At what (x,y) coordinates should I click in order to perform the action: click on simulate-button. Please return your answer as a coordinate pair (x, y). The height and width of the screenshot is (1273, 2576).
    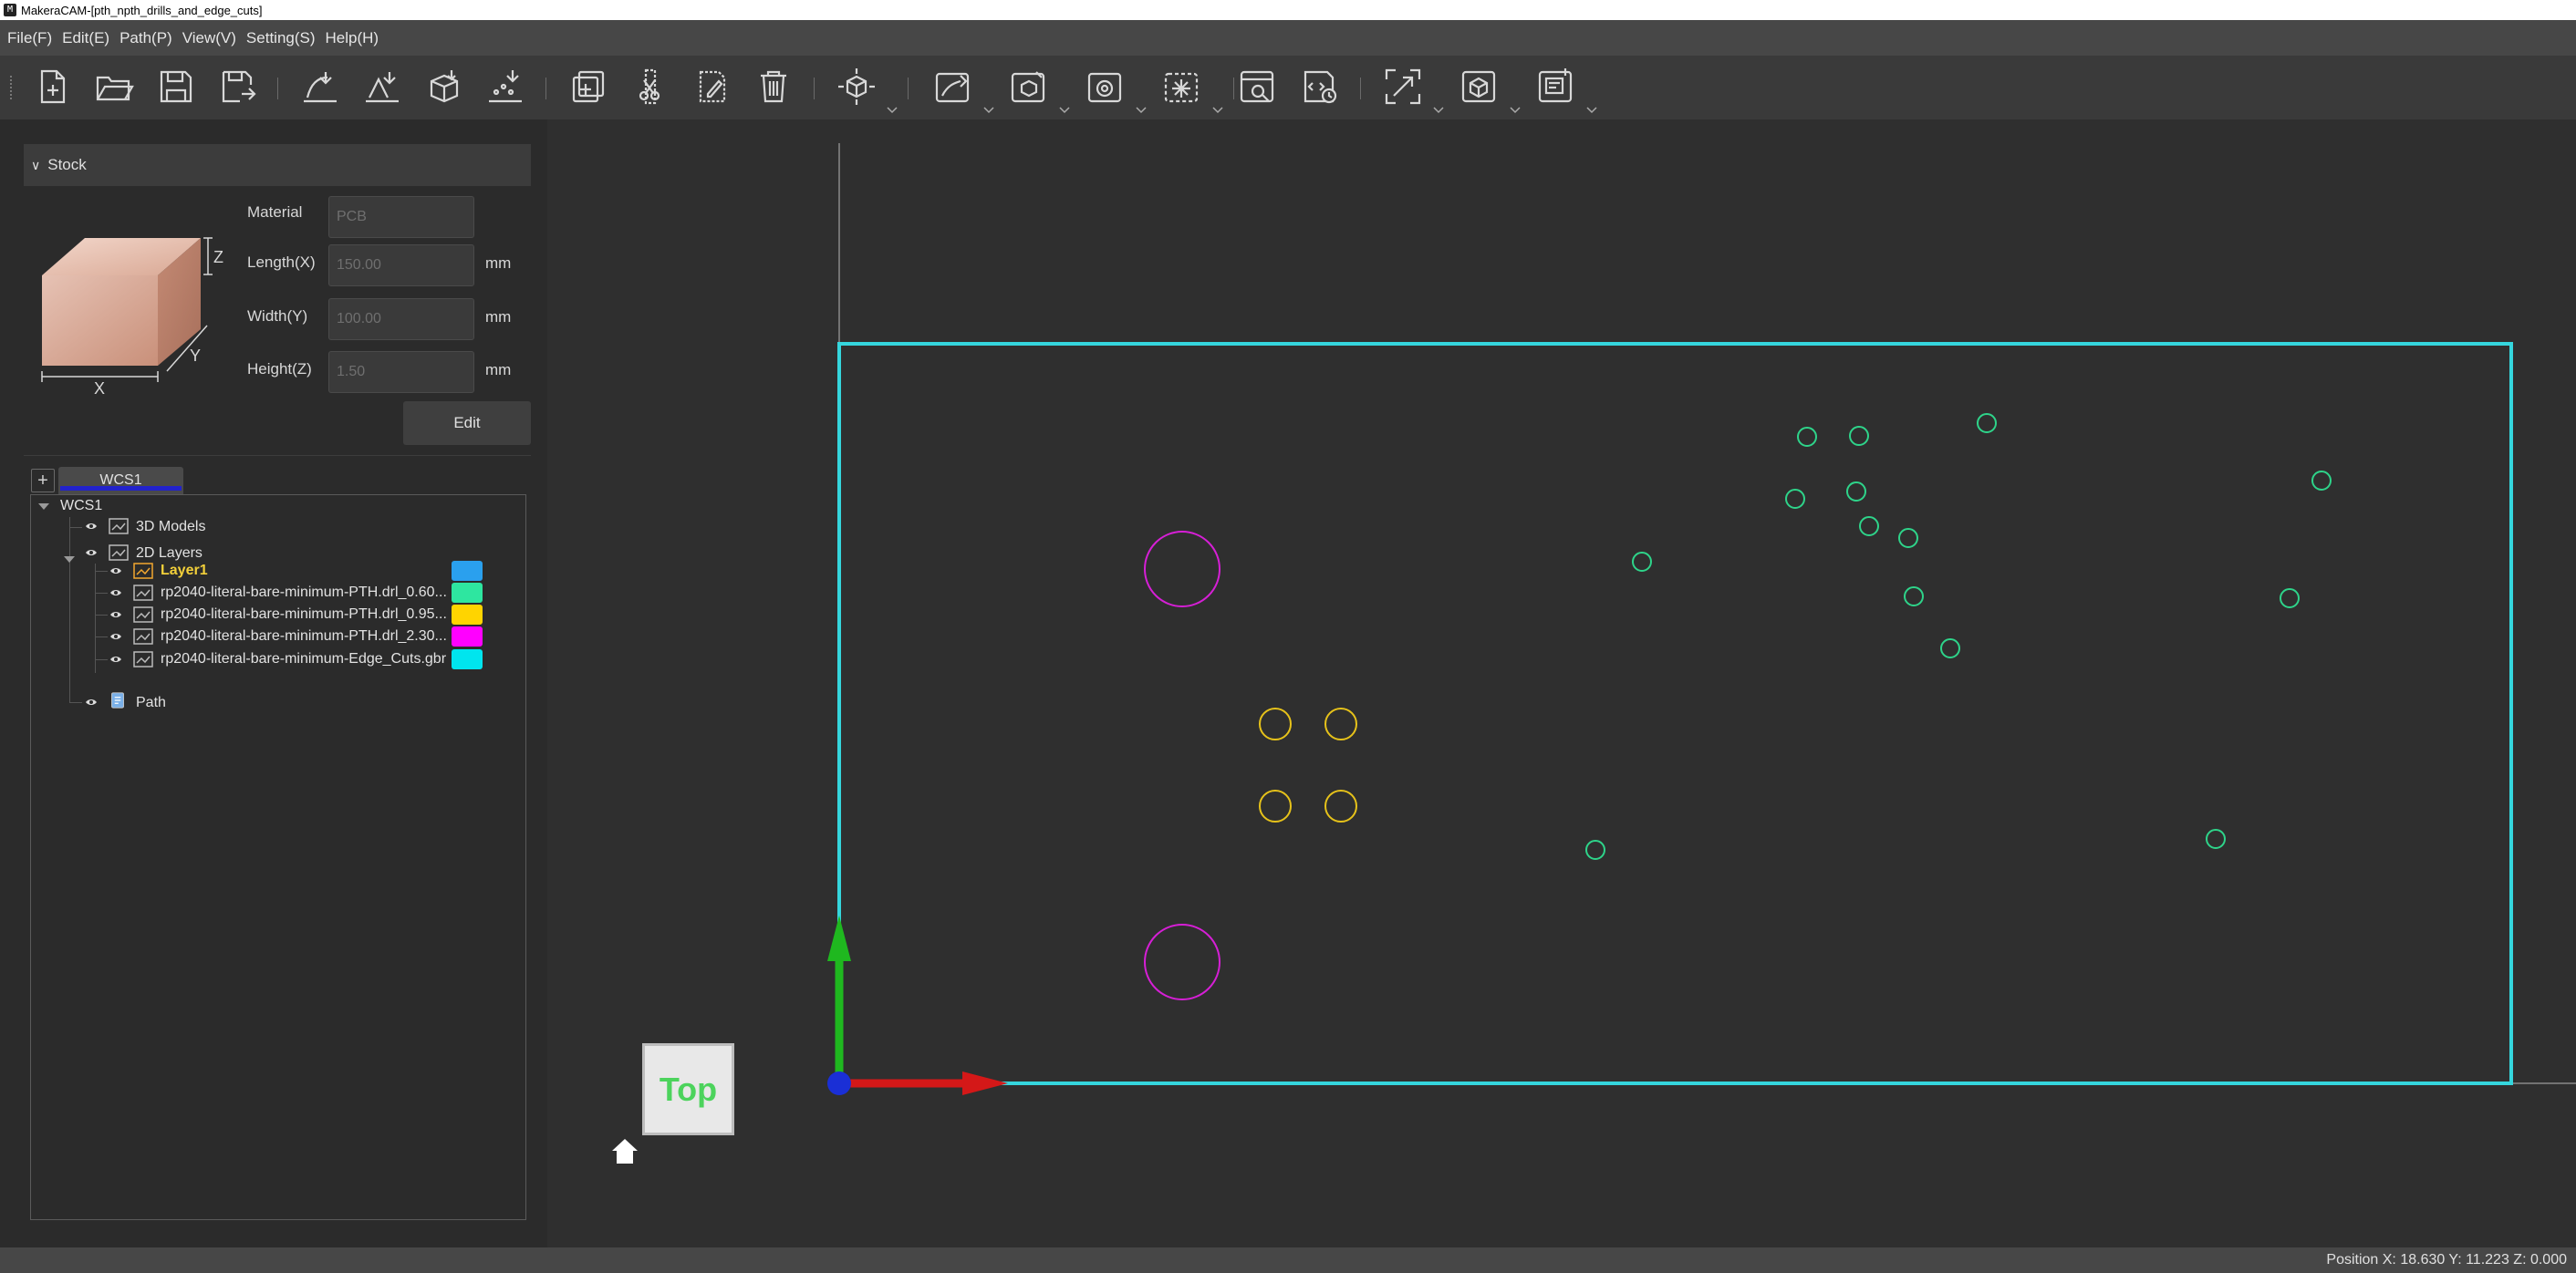
    Looking at the image, I should click on (1258, 87).